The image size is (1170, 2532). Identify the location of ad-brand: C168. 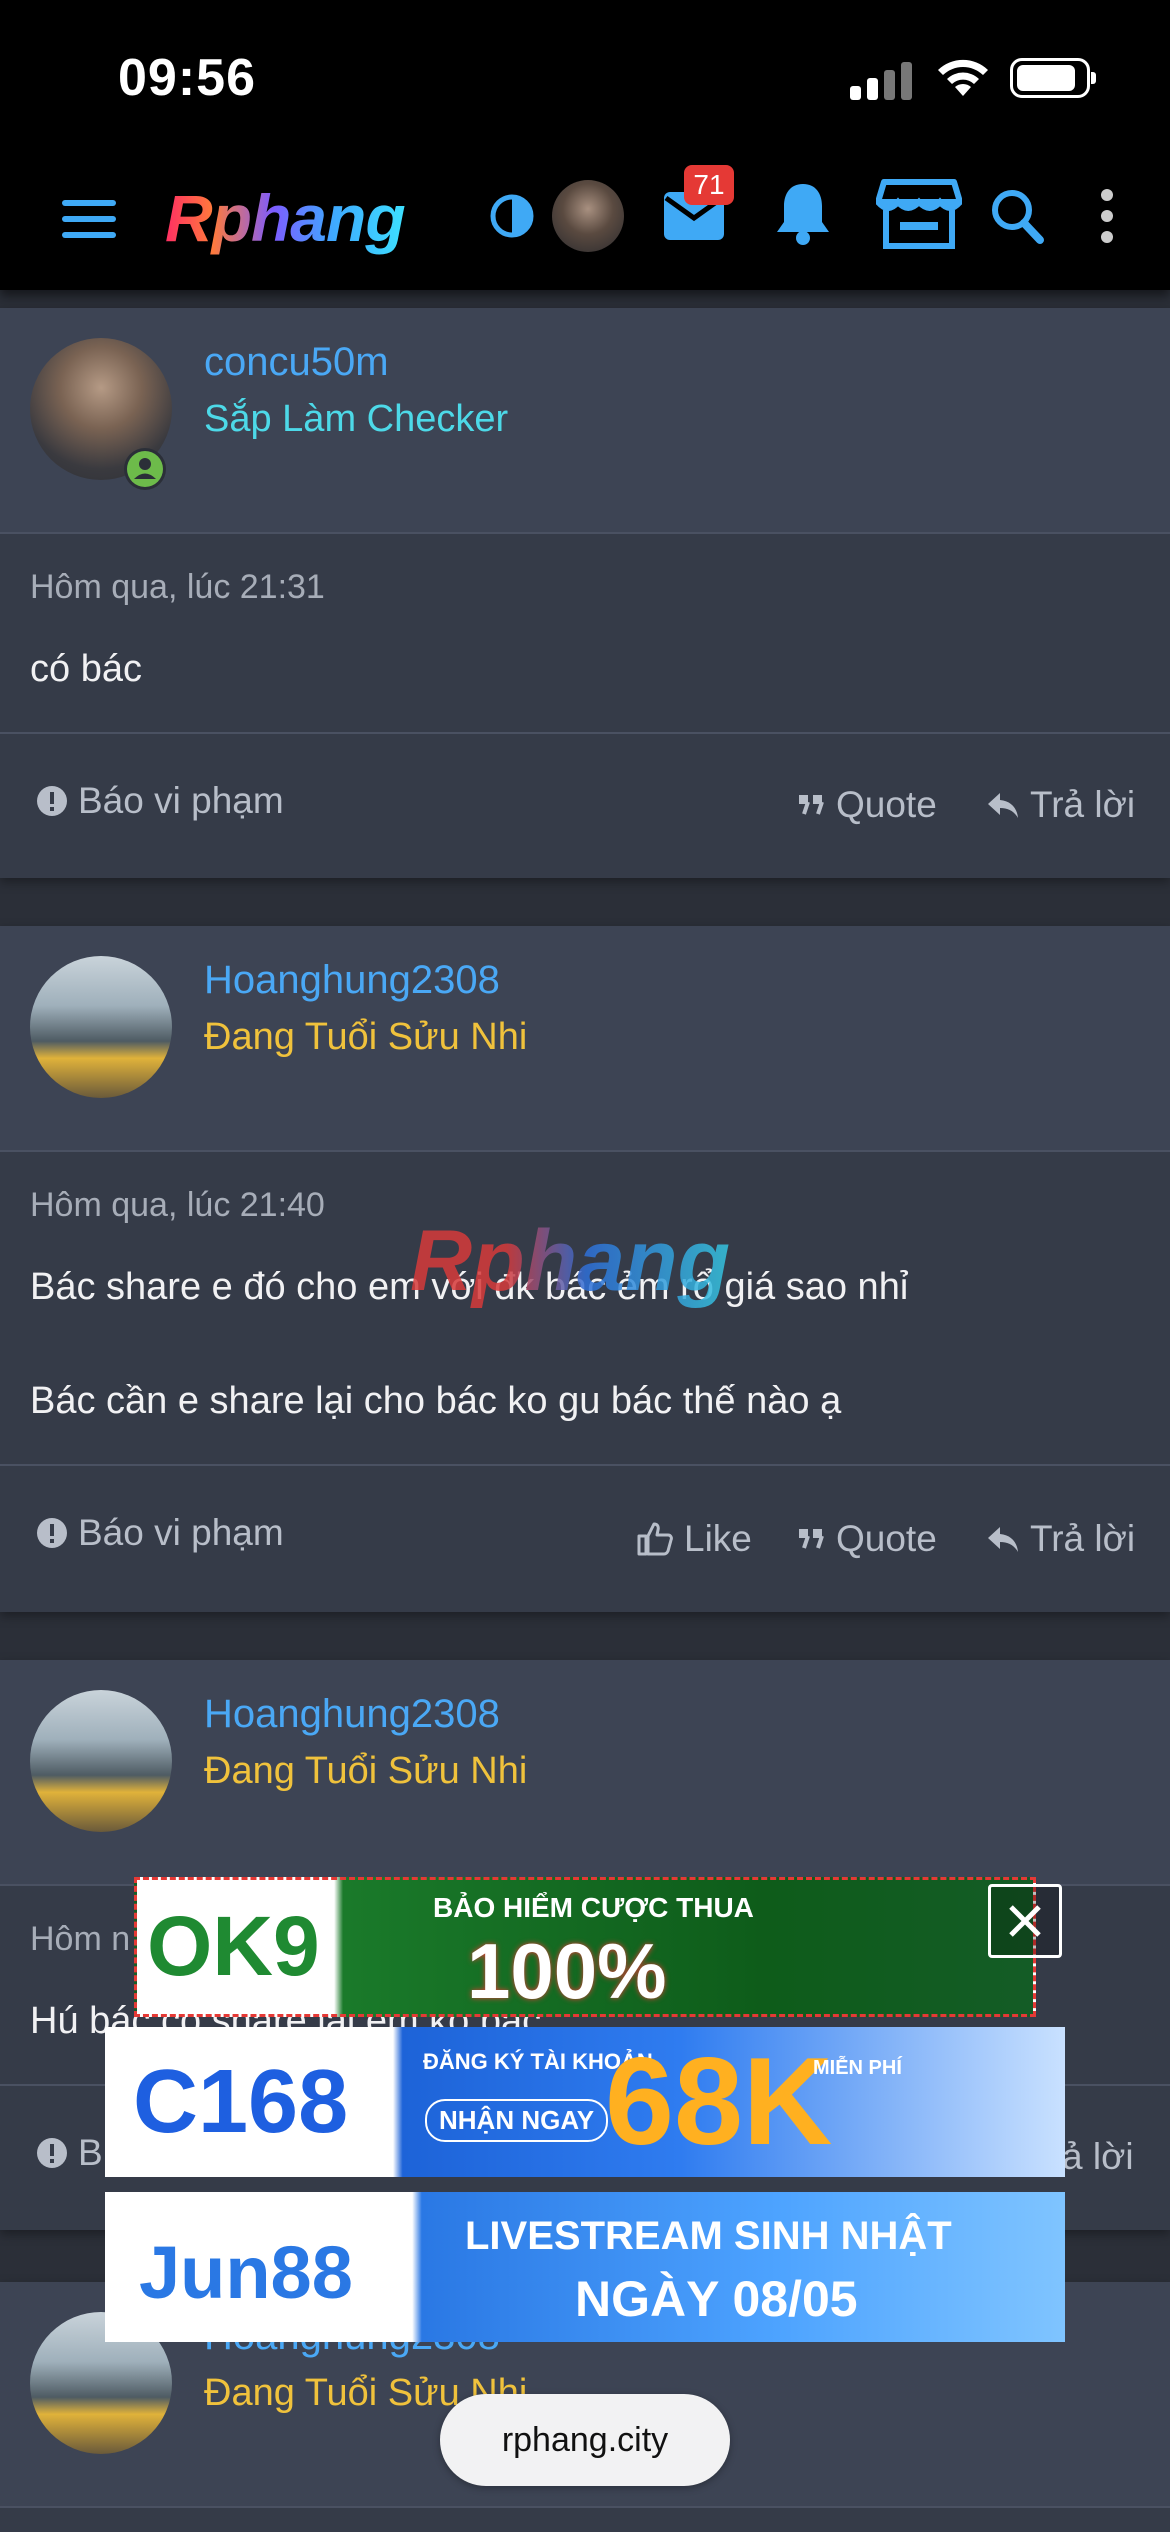
(241, 2102).